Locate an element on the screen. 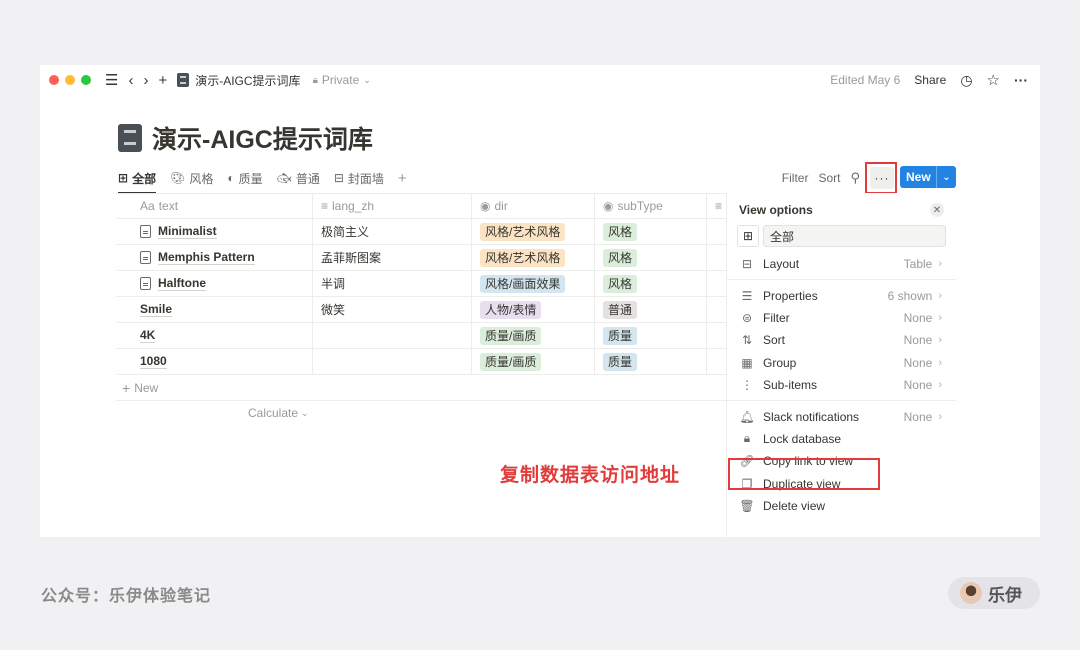 The height and width of the screenshot is (650, 1080). forward-icon: › is located at coordinates (145, 80).